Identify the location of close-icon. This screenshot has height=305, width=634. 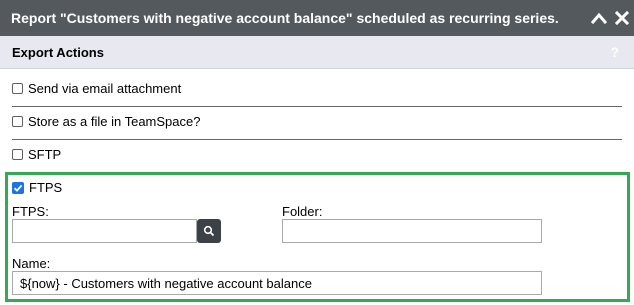
(622, 18).